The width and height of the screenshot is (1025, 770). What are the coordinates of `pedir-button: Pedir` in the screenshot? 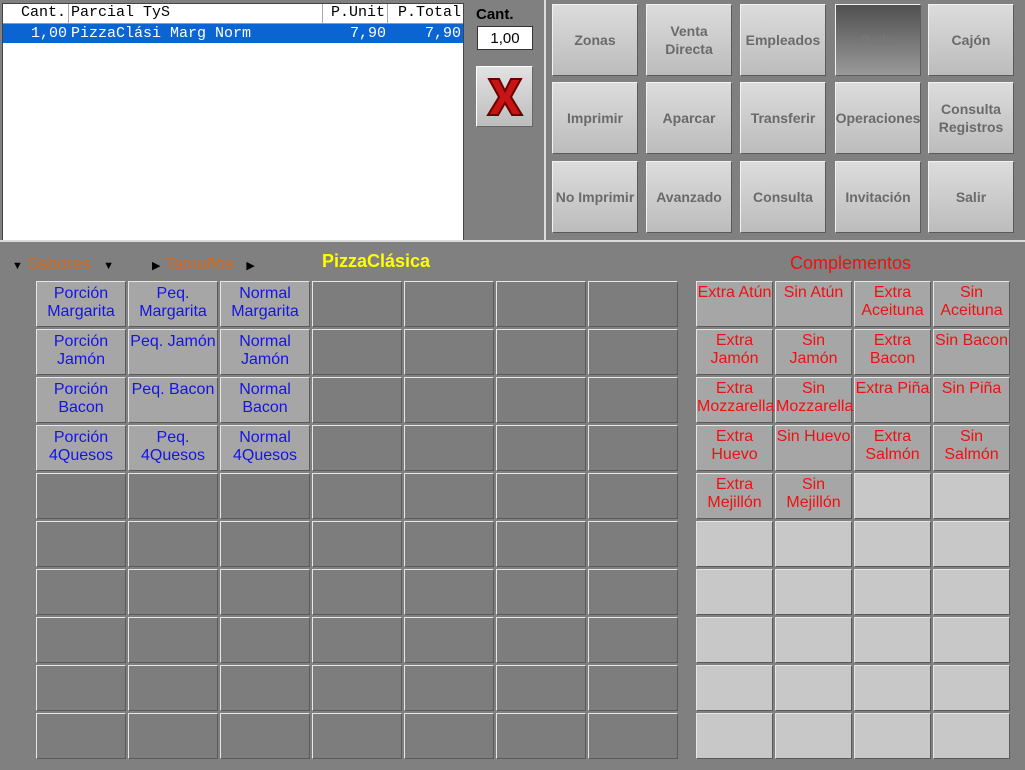 It's located at (878, 40).